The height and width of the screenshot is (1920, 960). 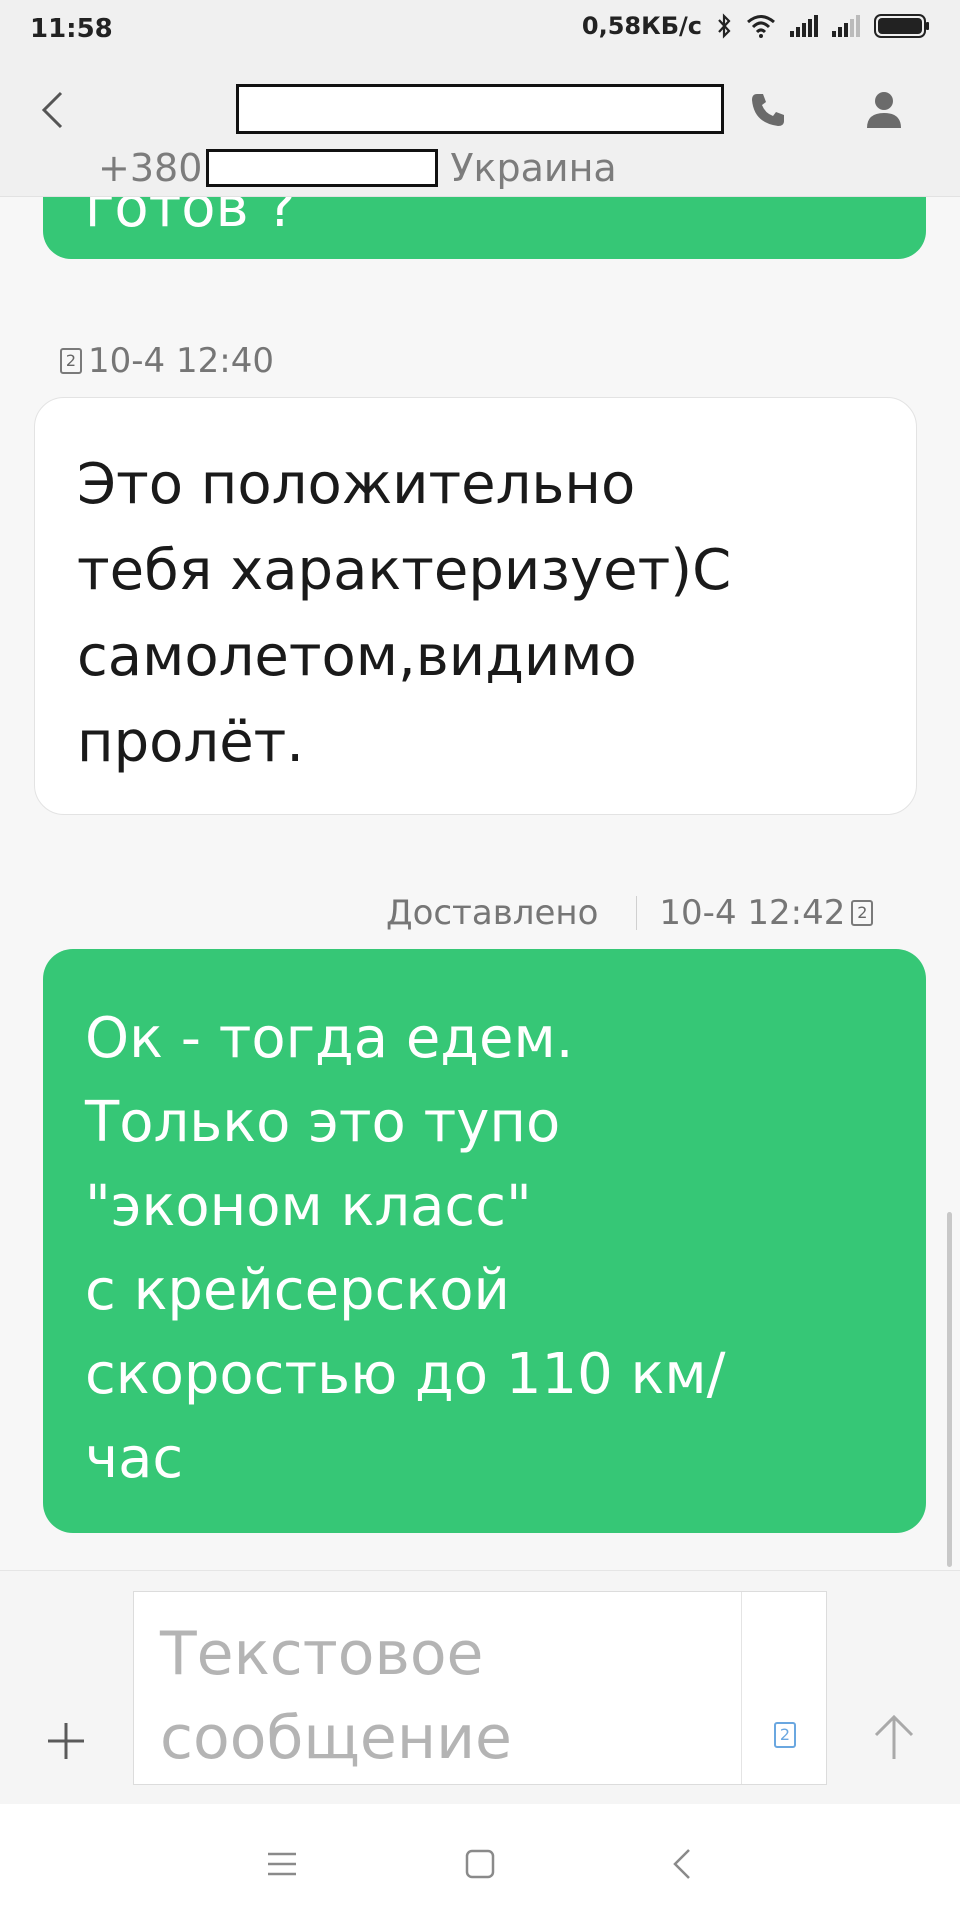 What do you see at coordinates (804, 26) in the screenshot?
I see `signal-icon` at bounding box center [804, 26].